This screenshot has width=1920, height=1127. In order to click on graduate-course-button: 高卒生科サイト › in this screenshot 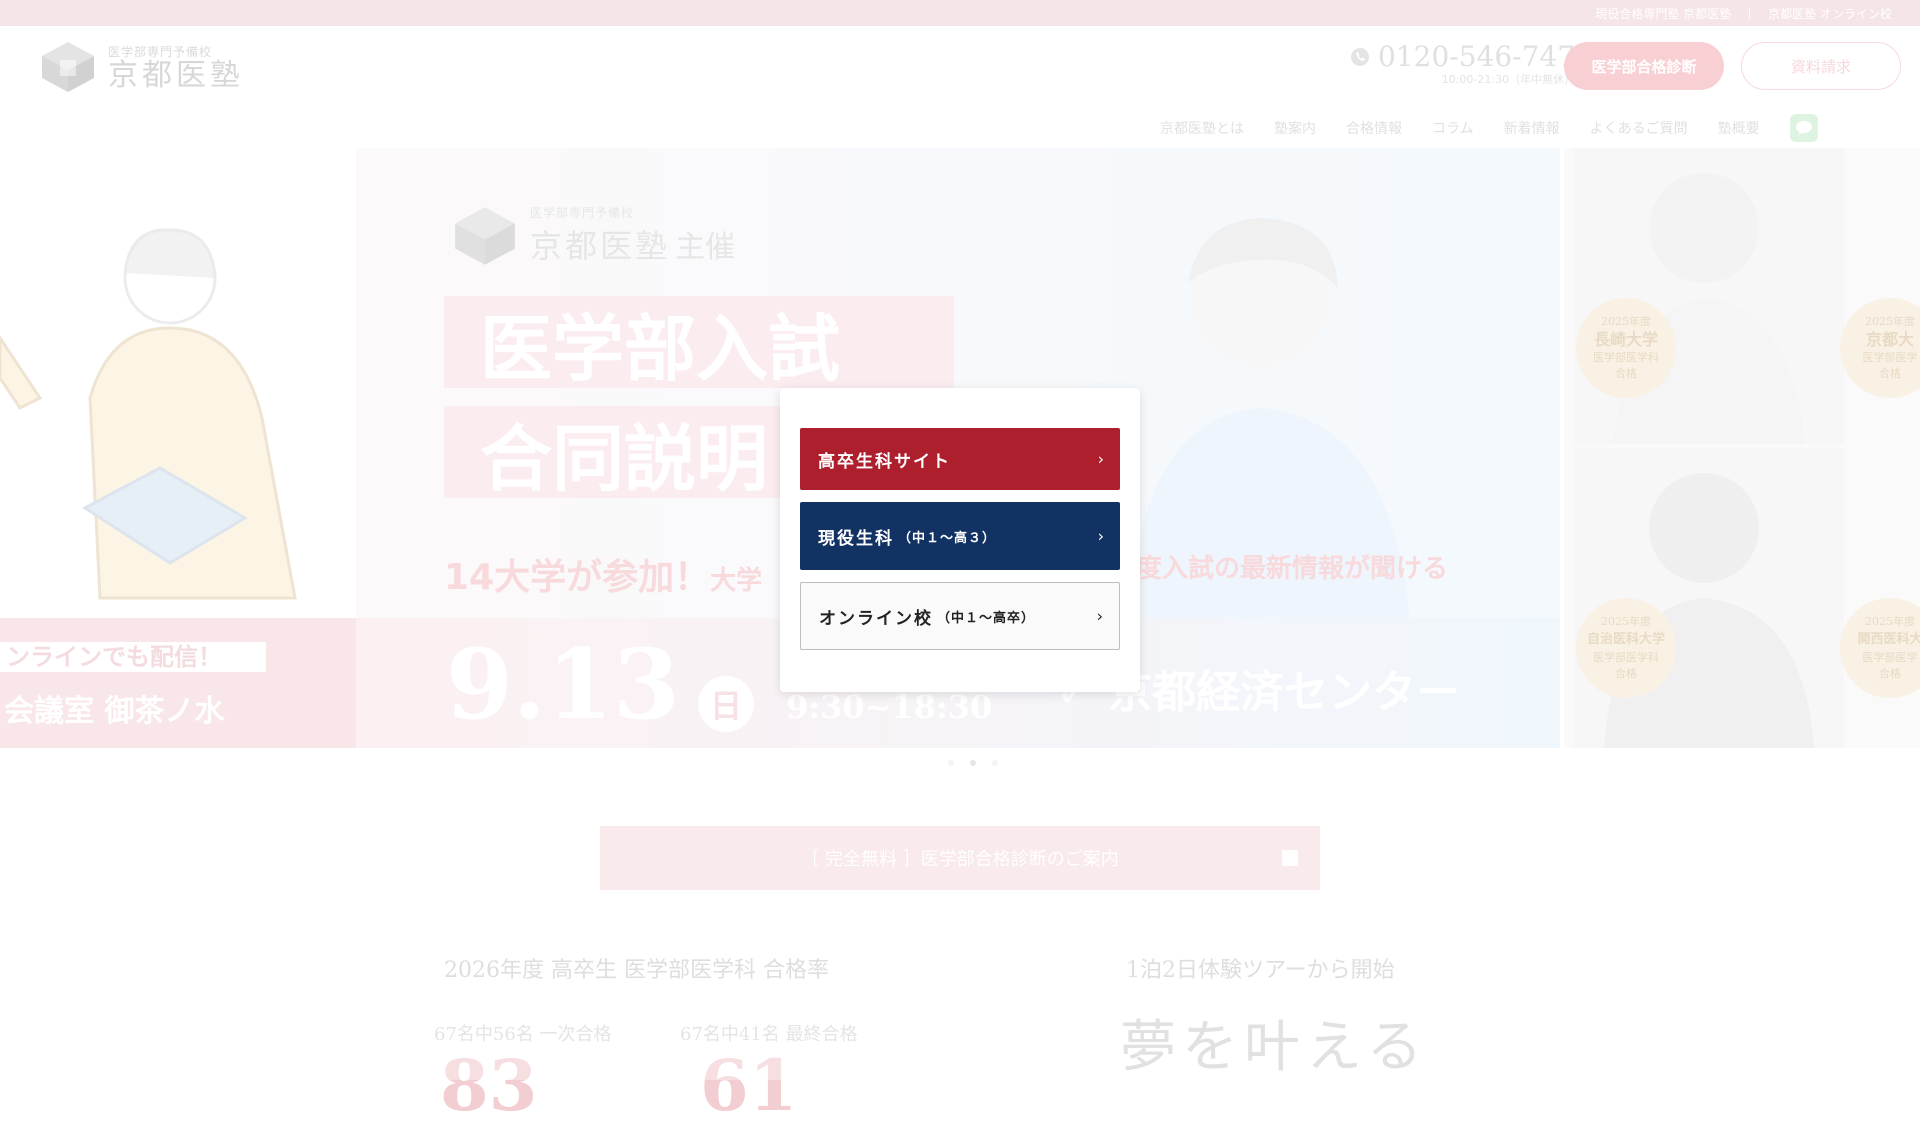, I will do `click(960, 459)`.